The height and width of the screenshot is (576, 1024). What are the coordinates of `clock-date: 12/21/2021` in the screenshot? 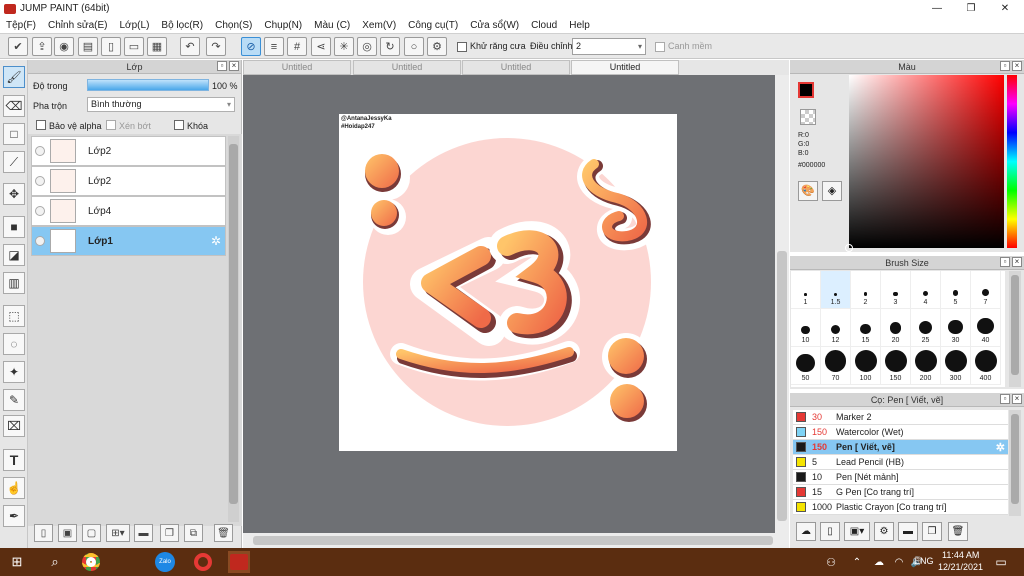 It's located at (960, 567).